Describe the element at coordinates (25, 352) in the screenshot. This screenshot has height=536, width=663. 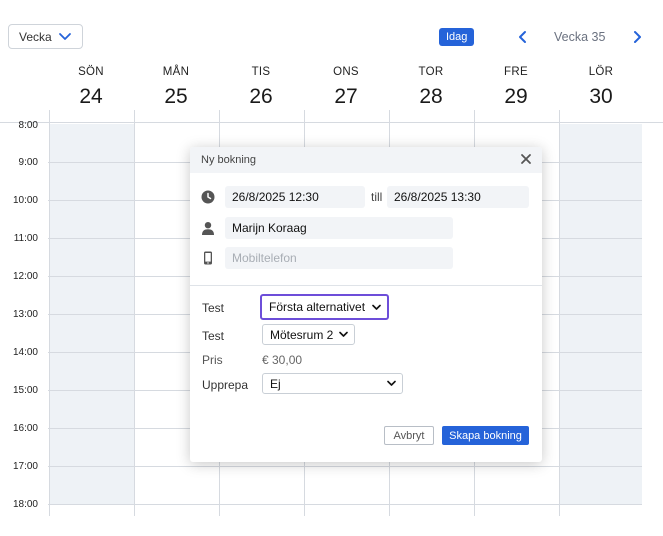
I see `time-label: 14:00` at that location.